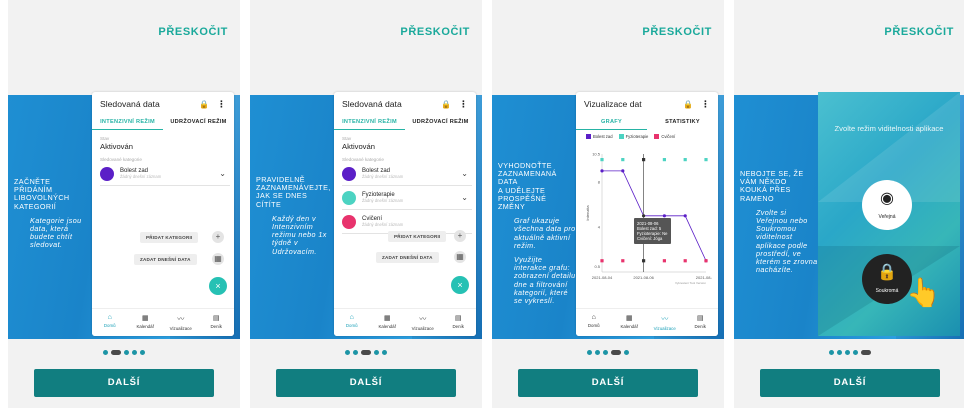 The width and height of the screenshot is (964, 408). Describe the element at coordinates (599, 182) in the screenshot. I see `y-tick-label: 8` at that location.